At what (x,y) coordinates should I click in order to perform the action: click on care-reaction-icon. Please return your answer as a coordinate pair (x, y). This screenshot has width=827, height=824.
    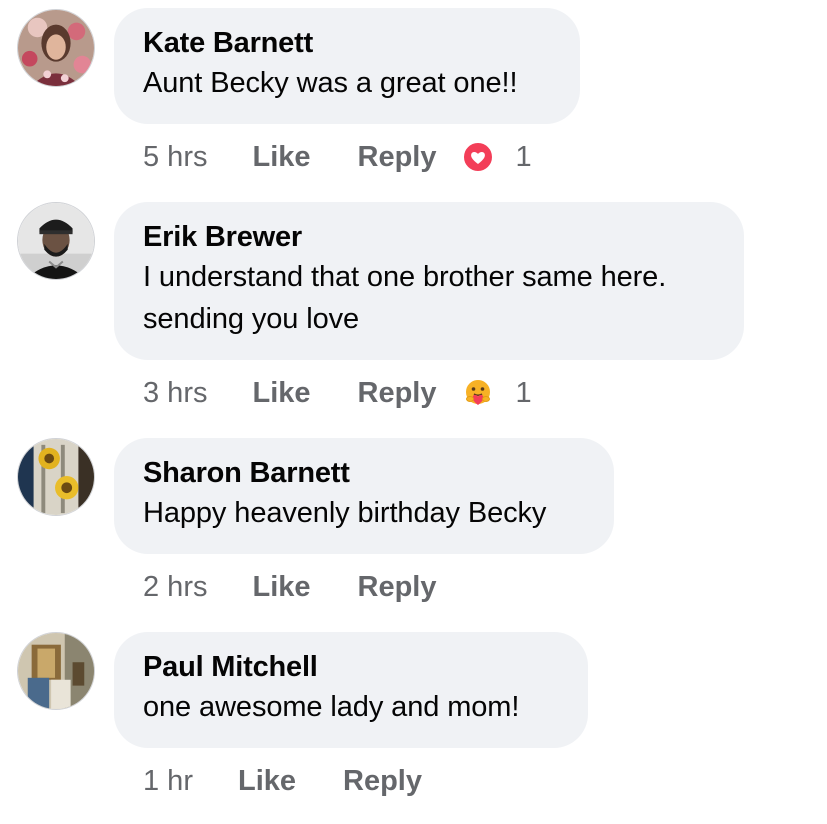
    Looking at the image, I should click on (478, 393).